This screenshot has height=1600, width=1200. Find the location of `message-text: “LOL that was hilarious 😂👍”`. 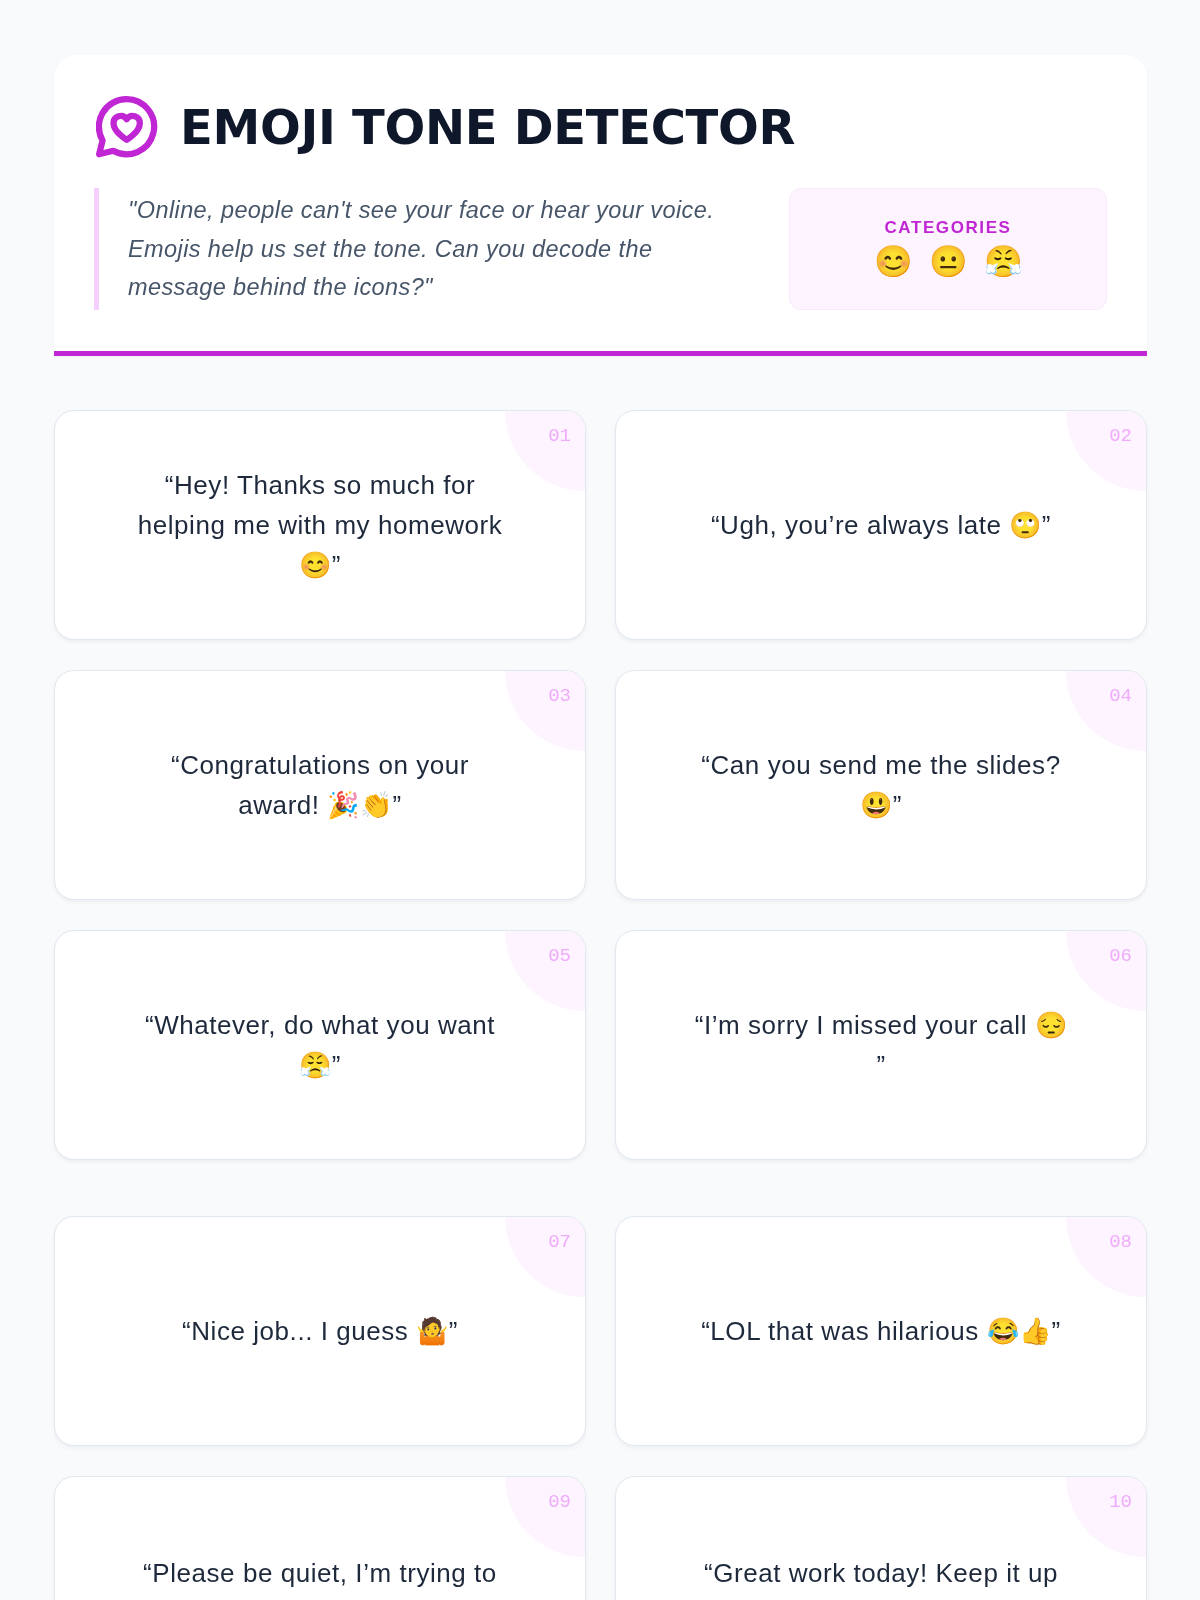

message-text: “LOL that was hilarious 😂👍” is located at coordinates (881, 1331).